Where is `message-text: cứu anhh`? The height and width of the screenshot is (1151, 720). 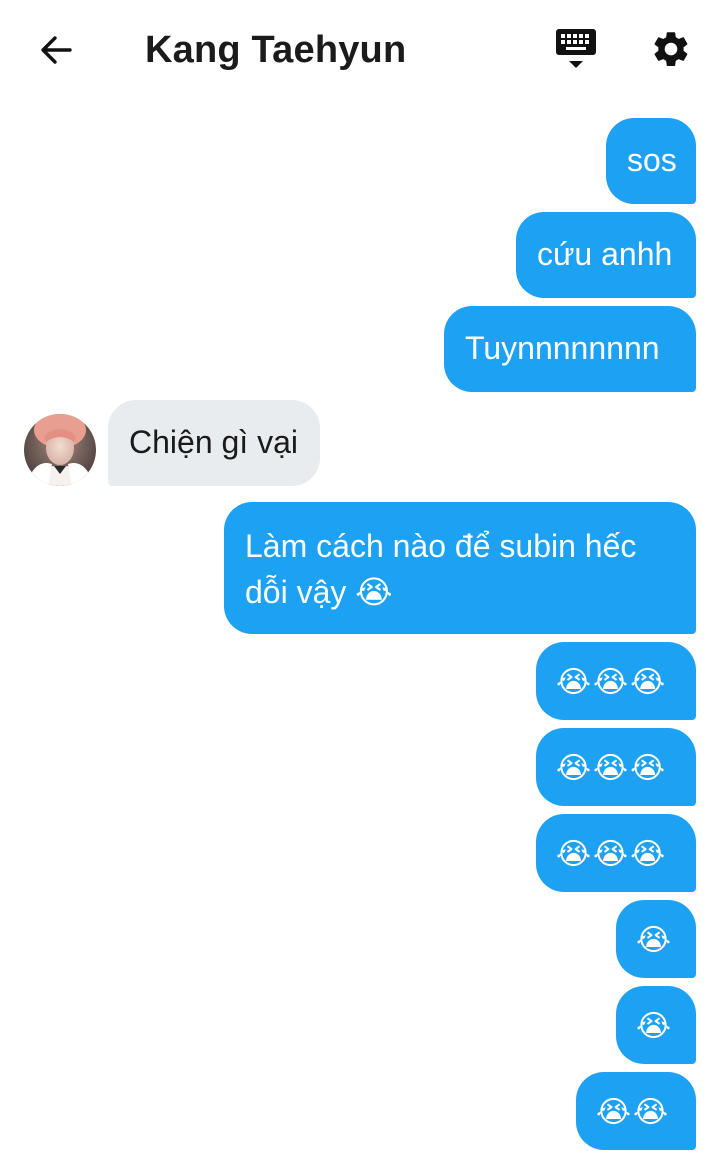
message-text: cứu anhh is located at coordinates (605, 254).